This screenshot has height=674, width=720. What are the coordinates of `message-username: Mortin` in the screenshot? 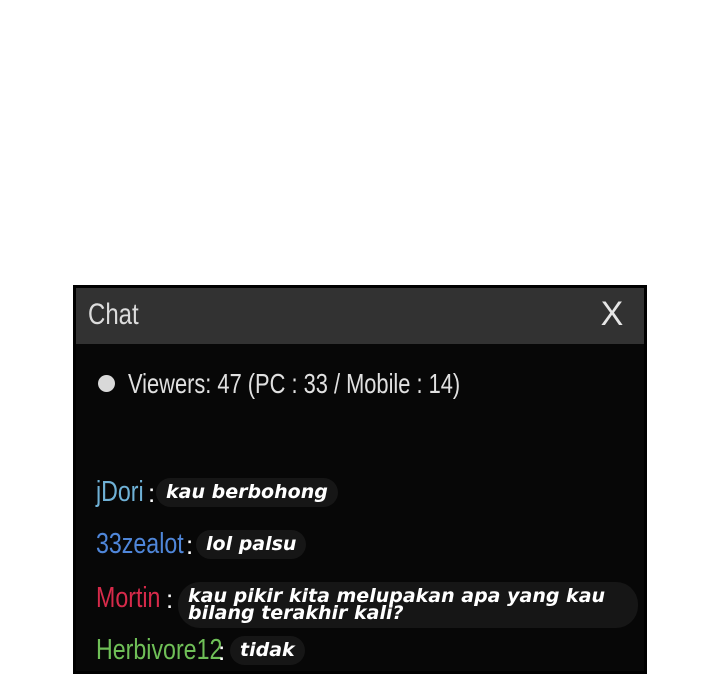 It's located at (128, 598).